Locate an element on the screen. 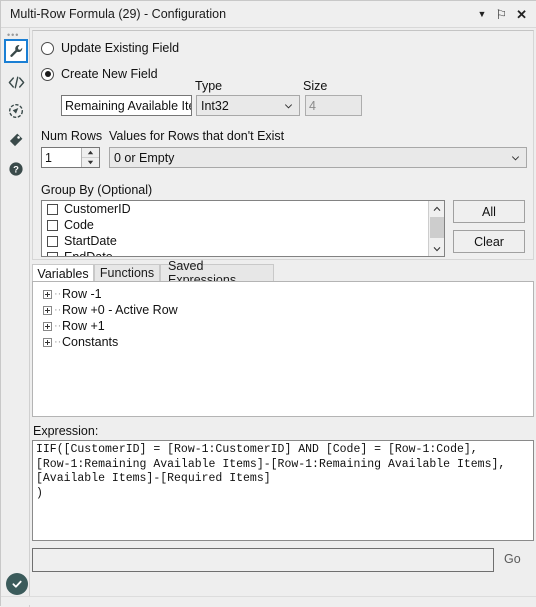 This screenshot has width=536, height=607. create-new-field-radio-row: Create New Field is located at coordinates (99, 74).